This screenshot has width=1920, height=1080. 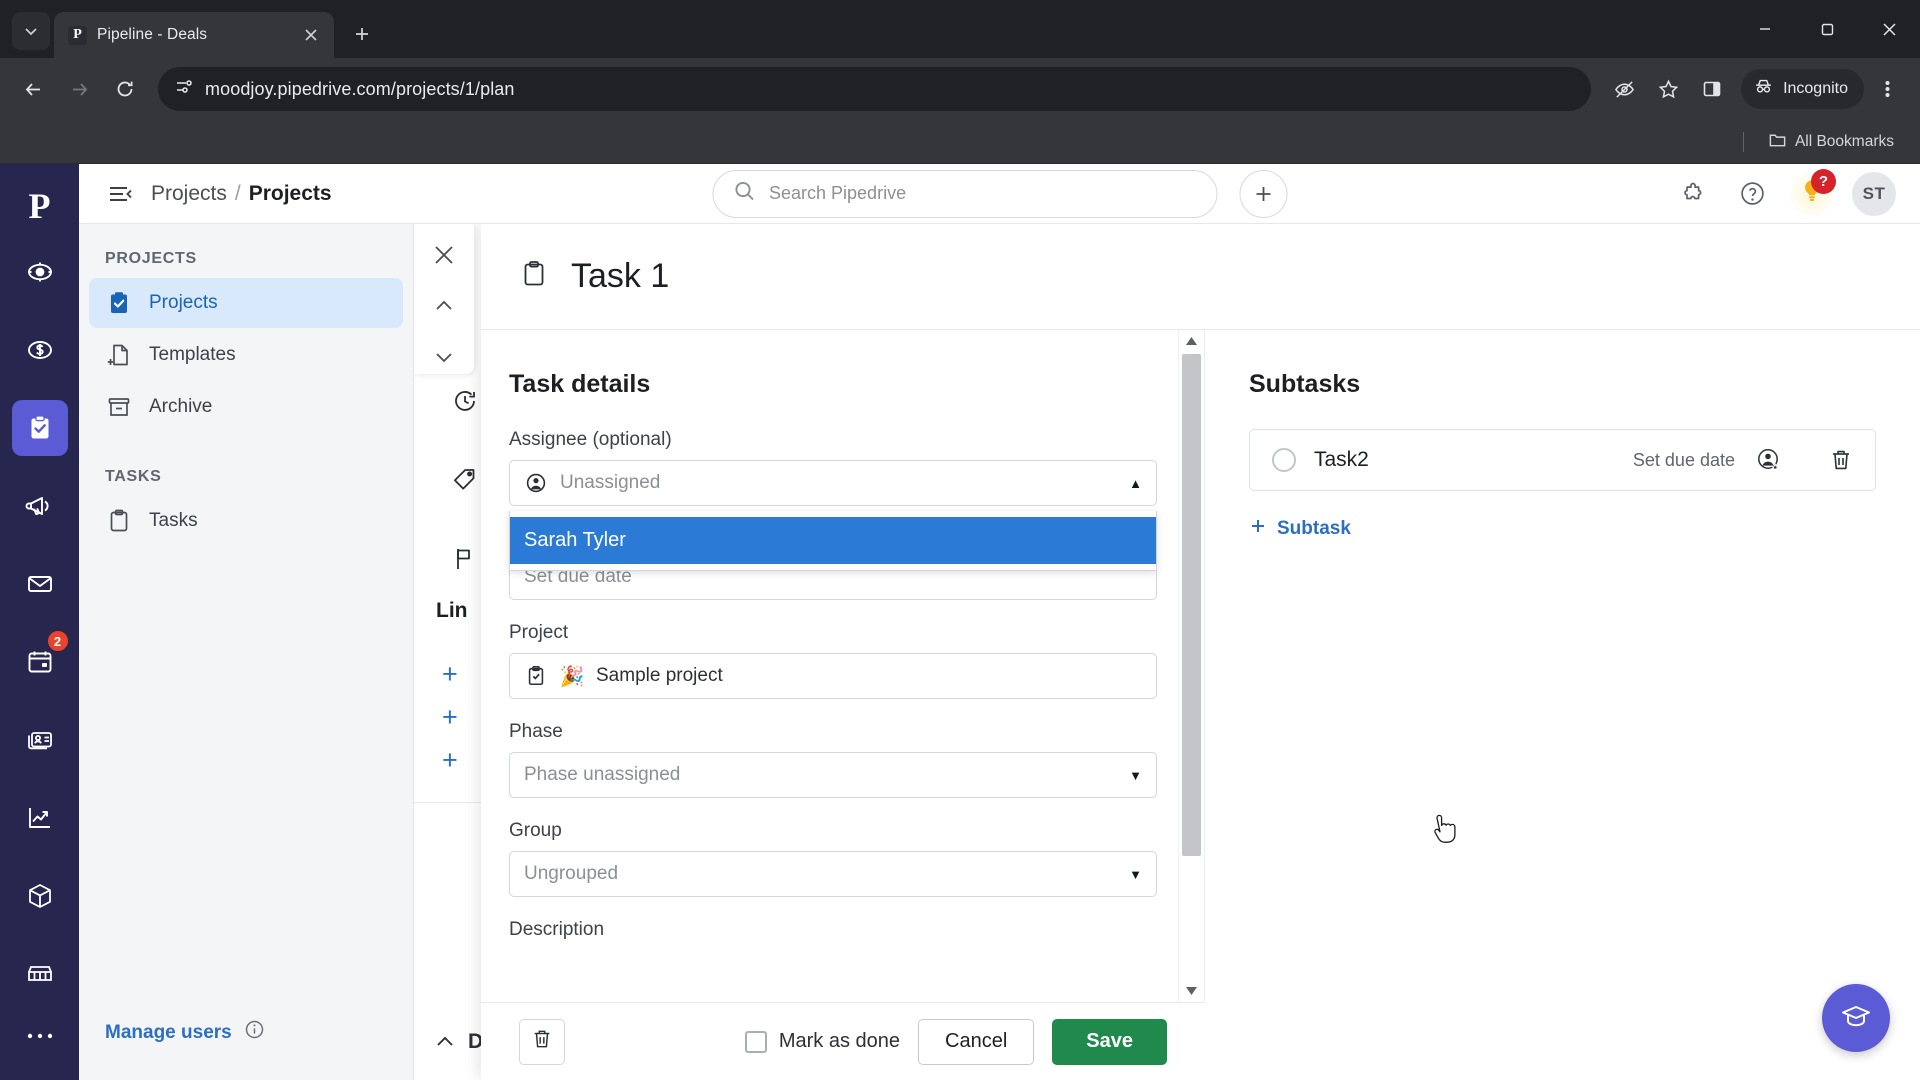 I want to click on global-search-area: Search Pipedrive, so click(x=999, y=193).